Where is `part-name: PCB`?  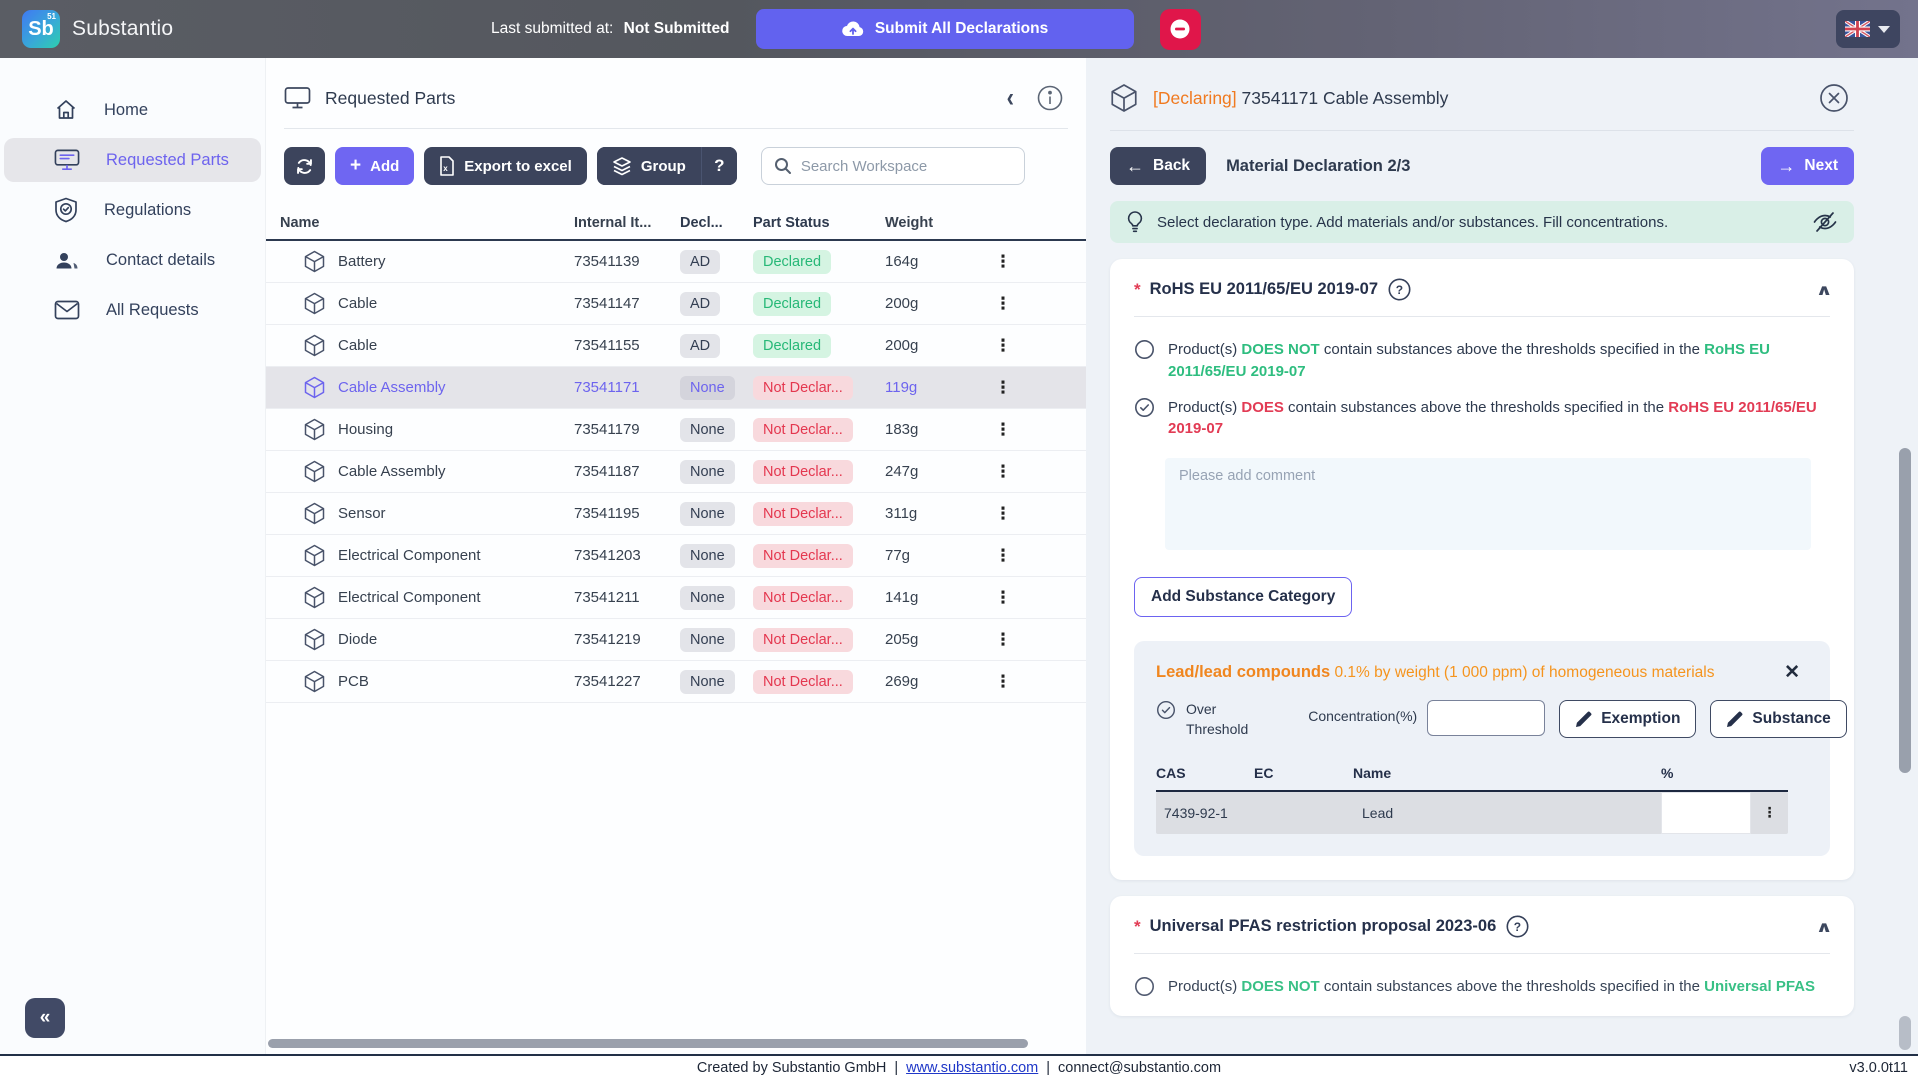
part-name: PCB is located at coordinates (353, 681).